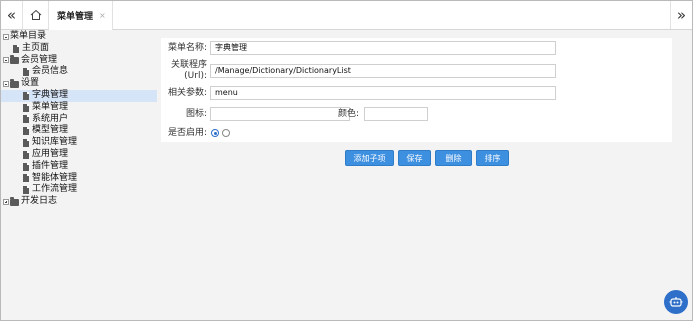 This screenshot has width=693, height=321. I want to click on menu-name-input: 字典管理, so click(383, 48).